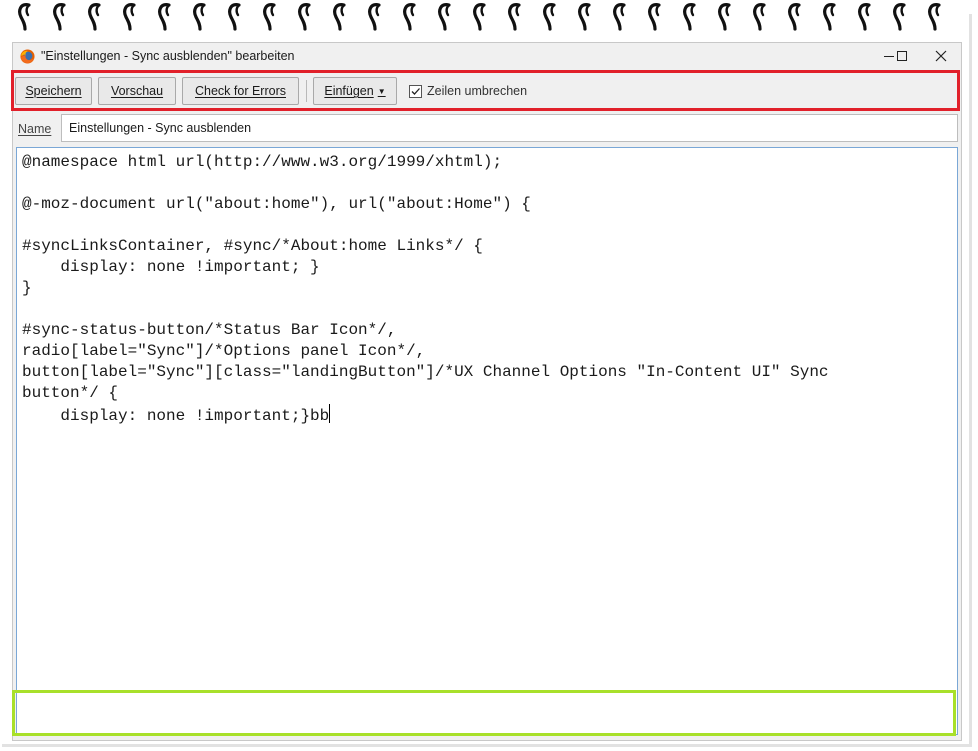 The height and width of the screenshot is (751, 978). What do you see at coordinates (349, 91) in the screenshot?
I see `insert-label: Einfügen` at bounding box center [349, 91].